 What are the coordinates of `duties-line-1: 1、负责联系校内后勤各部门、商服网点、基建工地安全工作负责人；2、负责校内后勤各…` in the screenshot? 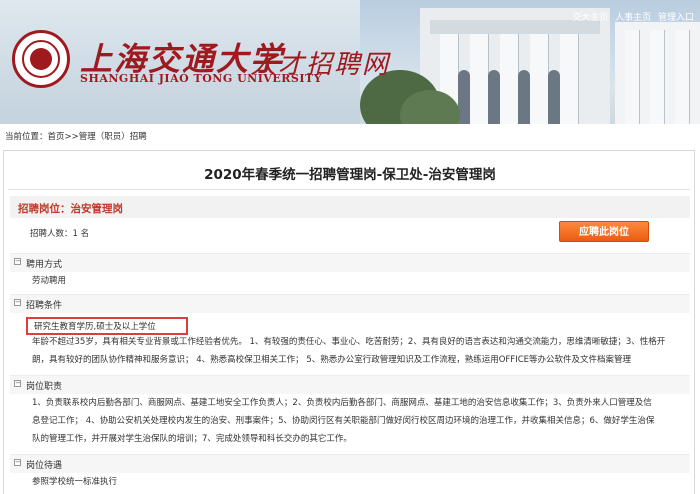 It's located at (342, 403).